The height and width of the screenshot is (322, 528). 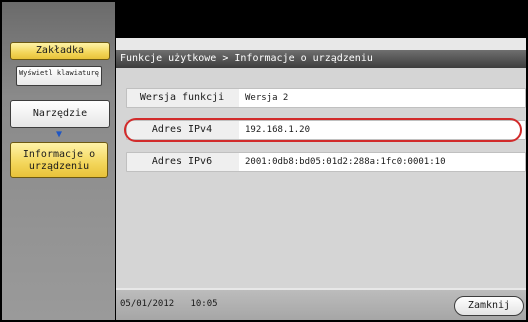 What do you see at coordinates (60, 114) in the screenshot?
I see `tools-button: Narzędzie` at bounding box center [60, 114].